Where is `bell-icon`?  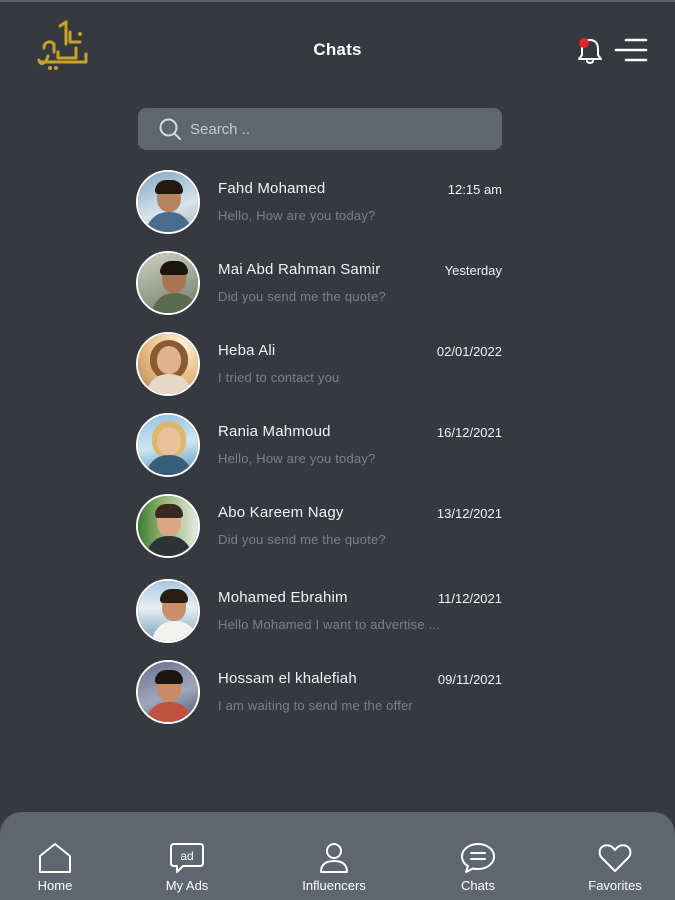
bell-icon is located at coordinates (590, 51).